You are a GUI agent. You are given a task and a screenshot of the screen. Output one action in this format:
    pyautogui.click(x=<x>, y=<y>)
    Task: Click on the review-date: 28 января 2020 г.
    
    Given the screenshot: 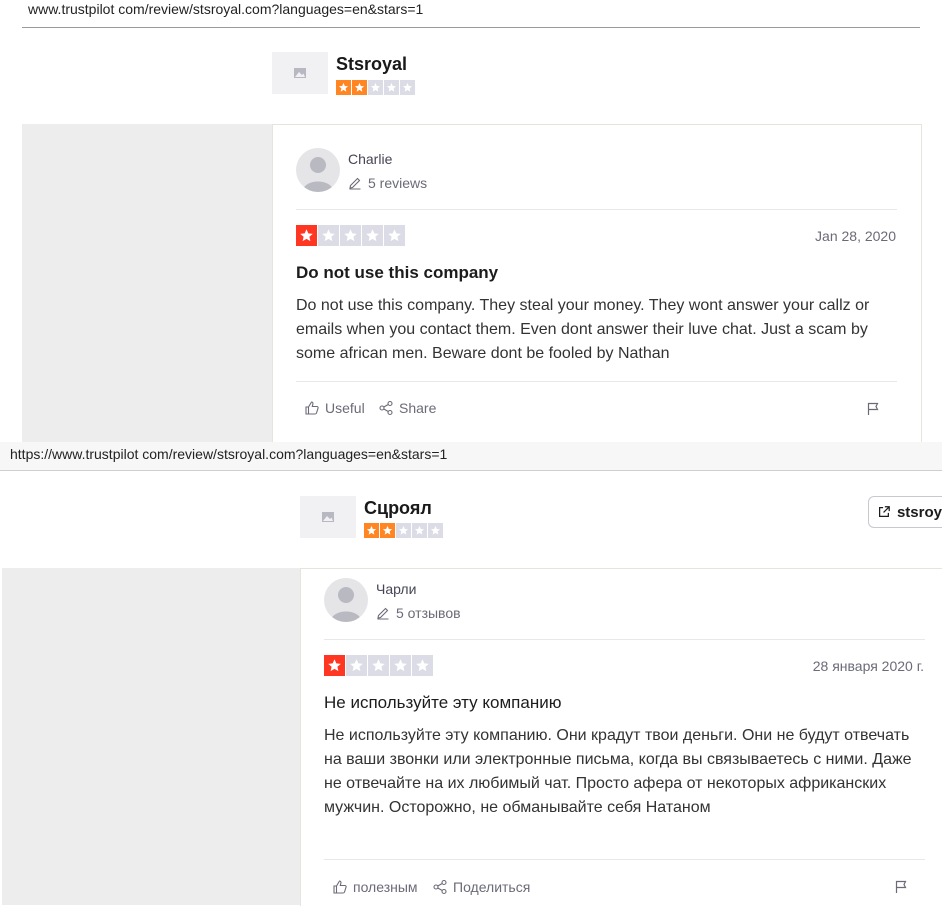 What is the action you would take?
    pyautogui.click(x=868, y=666)
    